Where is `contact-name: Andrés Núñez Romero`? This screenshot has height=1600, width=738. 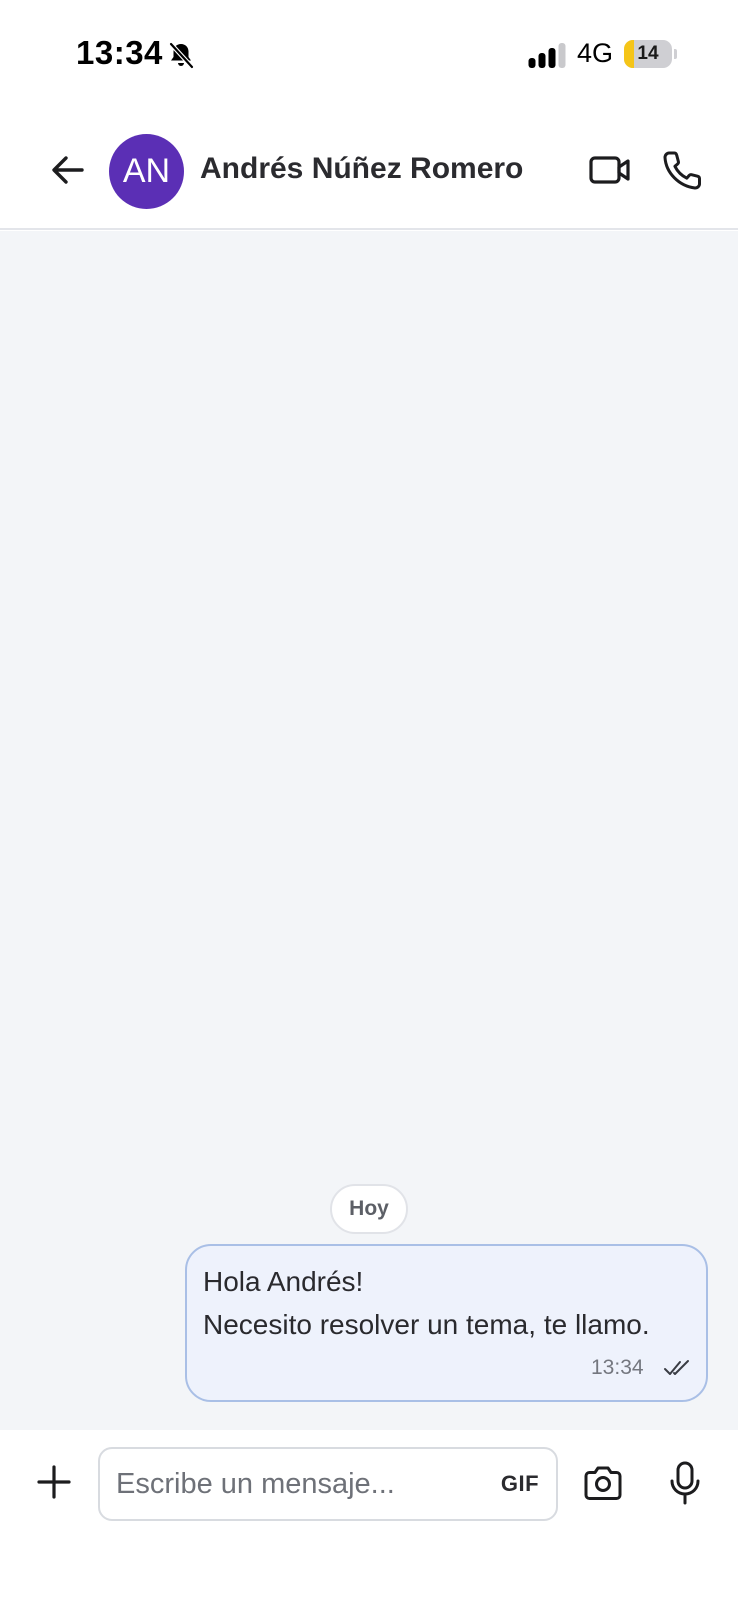
contact-name: Andrés Núñez Romero is located at coordinates (361, 169).